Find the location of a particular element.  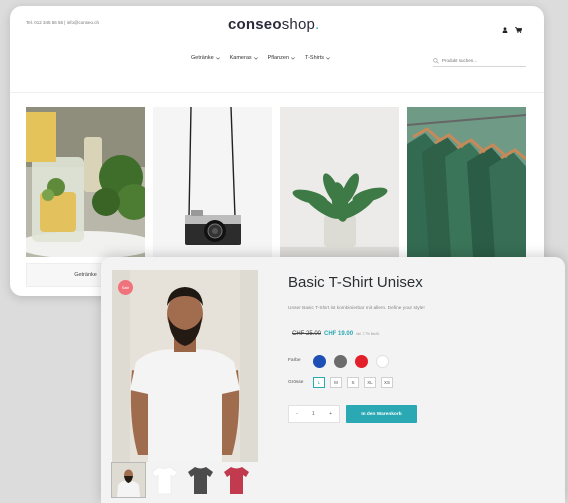

contact-info: Tel. 012 345 56 56 | info@conseo.ch is located at coordinates (63, 22).